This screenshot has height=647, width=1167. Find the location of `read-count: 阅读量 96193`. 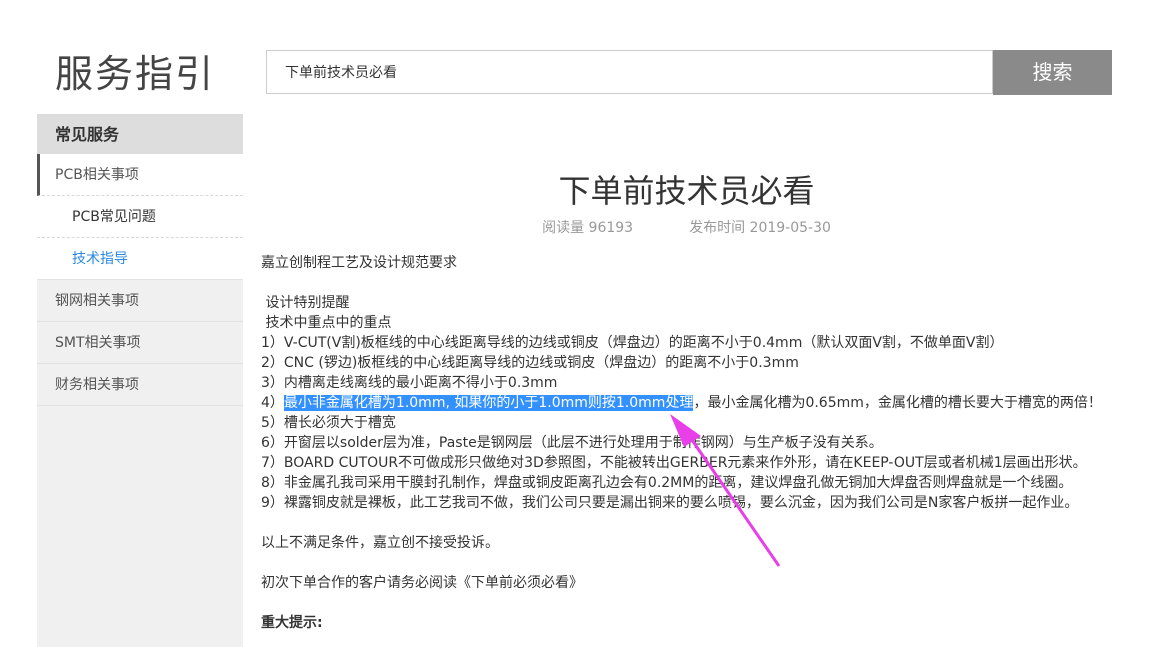

read-count: 阅读量 96193 is located at coordinates (588, 228).